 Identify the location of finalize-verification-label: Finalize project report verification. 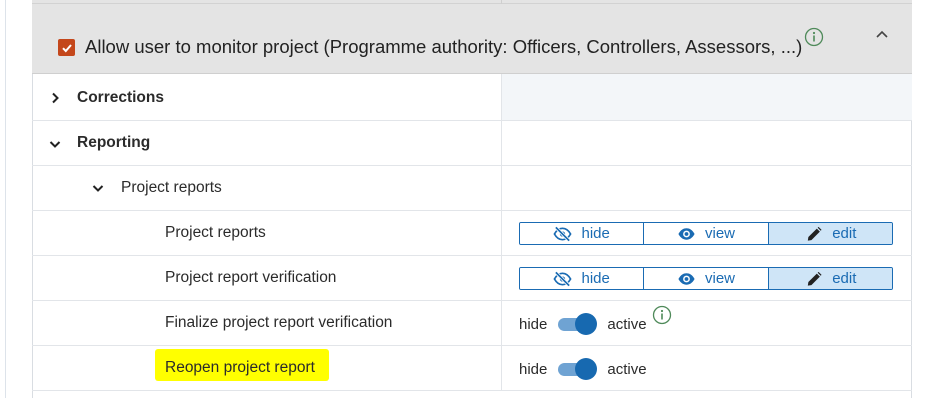
(279, 322).